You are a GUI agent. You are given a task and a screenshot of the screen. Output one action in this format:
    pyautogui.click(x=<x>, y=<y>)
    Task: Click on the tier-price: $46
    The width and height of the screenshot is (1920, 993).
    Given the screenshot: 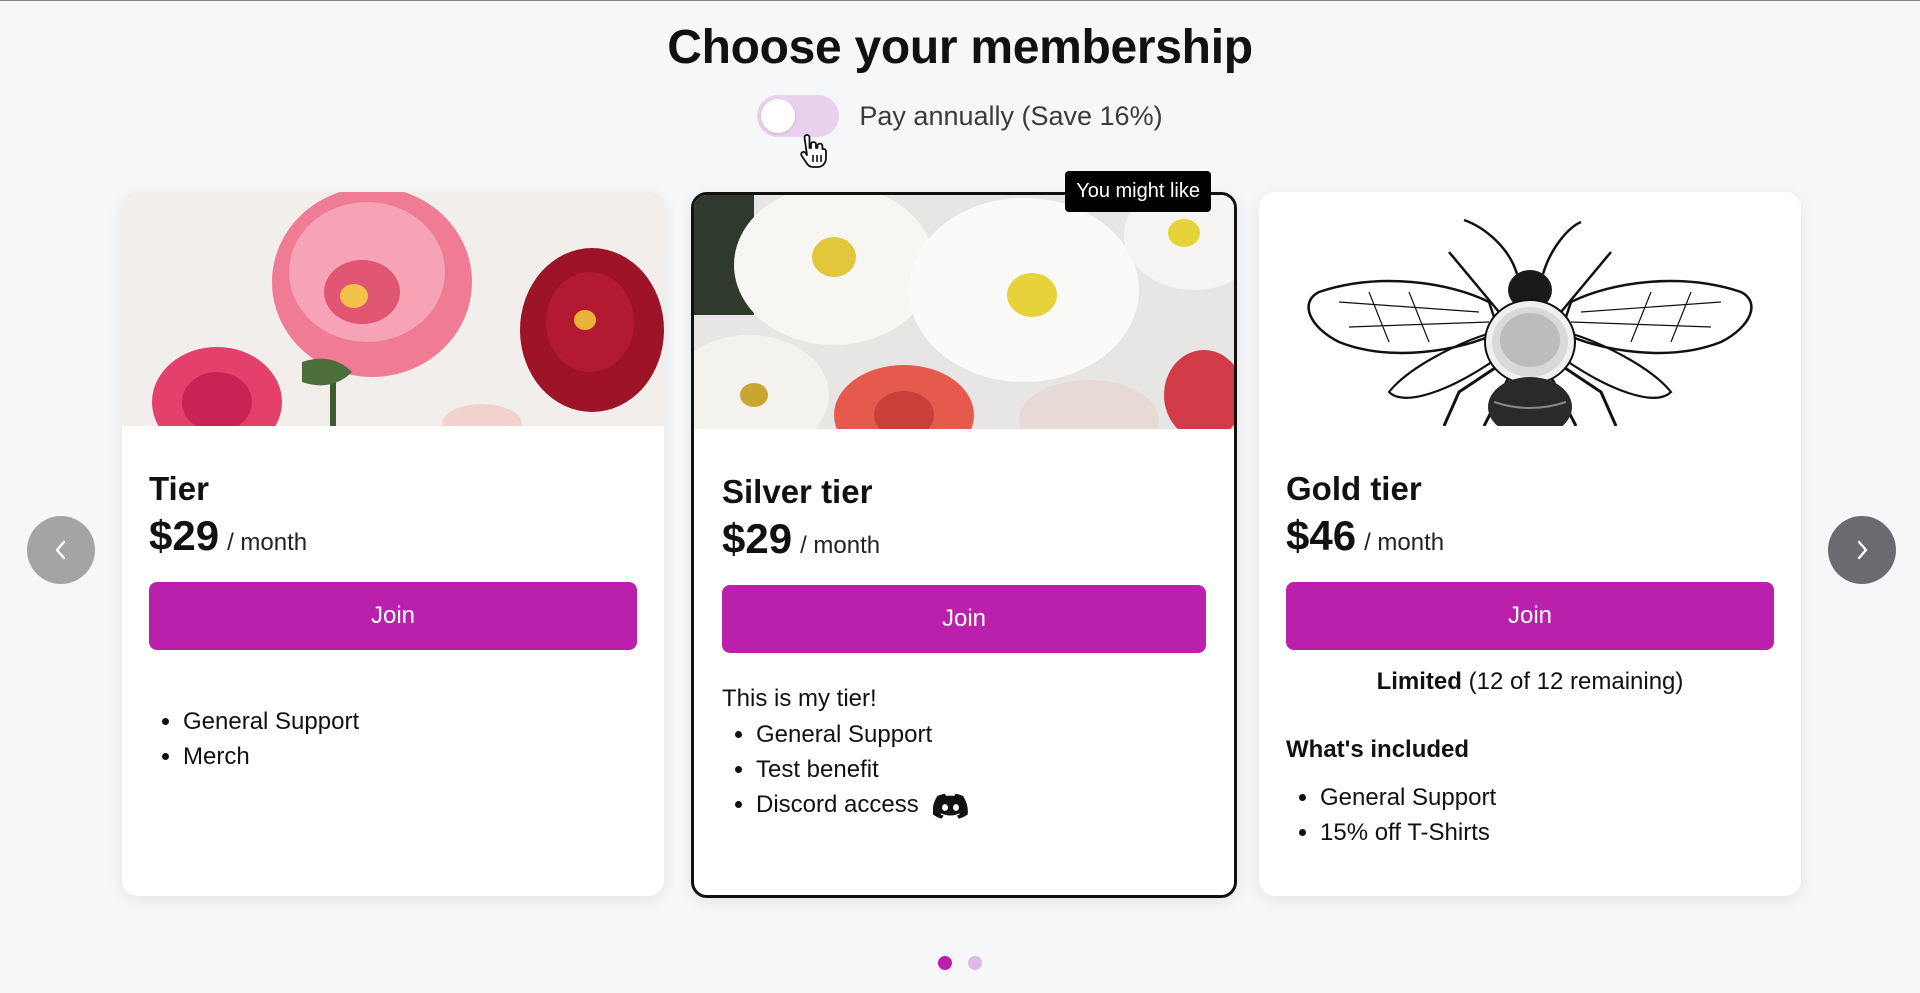 What is the action you would take?
    pyautogui.click(x=1321, y=535)
    